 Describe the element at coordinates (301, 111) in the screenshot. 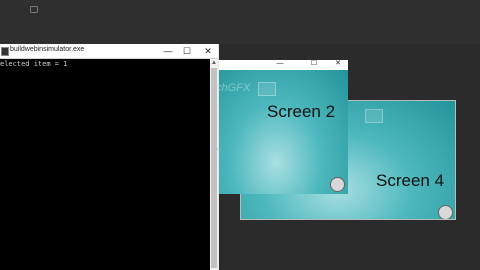

I see `screen-2-label: Screen 2` at that location.